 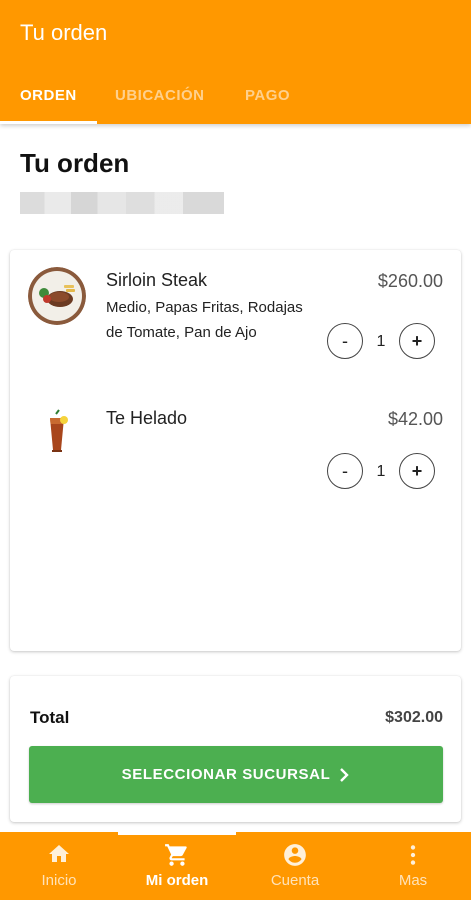 What do you see at coordinates (59, 880) in the screenshot?
I see `nav-label: Inicio` at bounding box center [59, 880].